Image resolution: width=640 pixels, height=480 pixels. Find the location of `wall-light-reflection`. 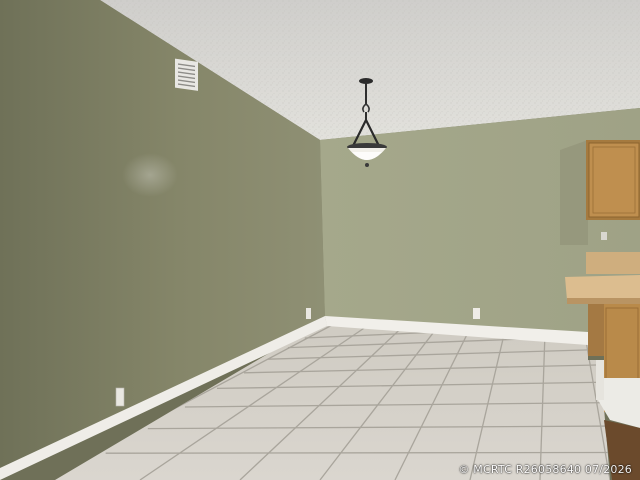

wall-light-reflection is located at coordinates (150, 175).